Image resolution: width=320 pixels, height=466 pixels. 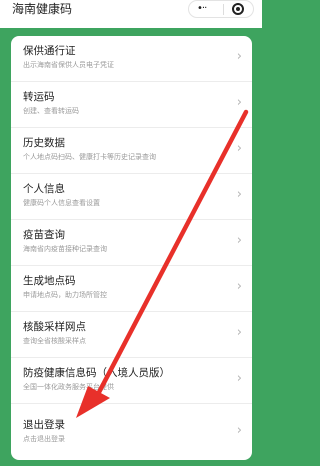 What do you see at coordinates (131, 14) in the screenshot?
I see `top-bar: 海南健康码 •··` at bounding box center [131, 14].